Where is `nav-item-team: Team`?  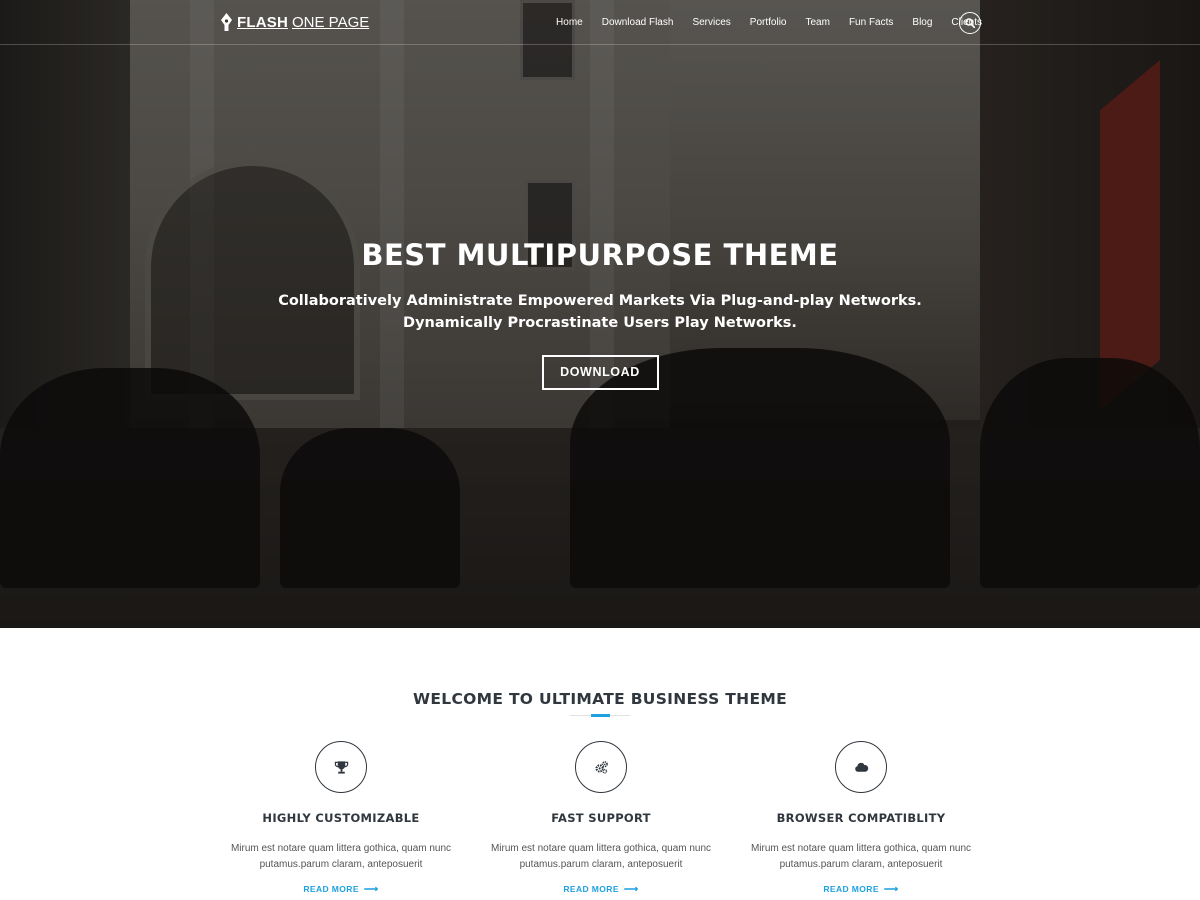
nav-item-team: Team is located at coordinates (817, 22).